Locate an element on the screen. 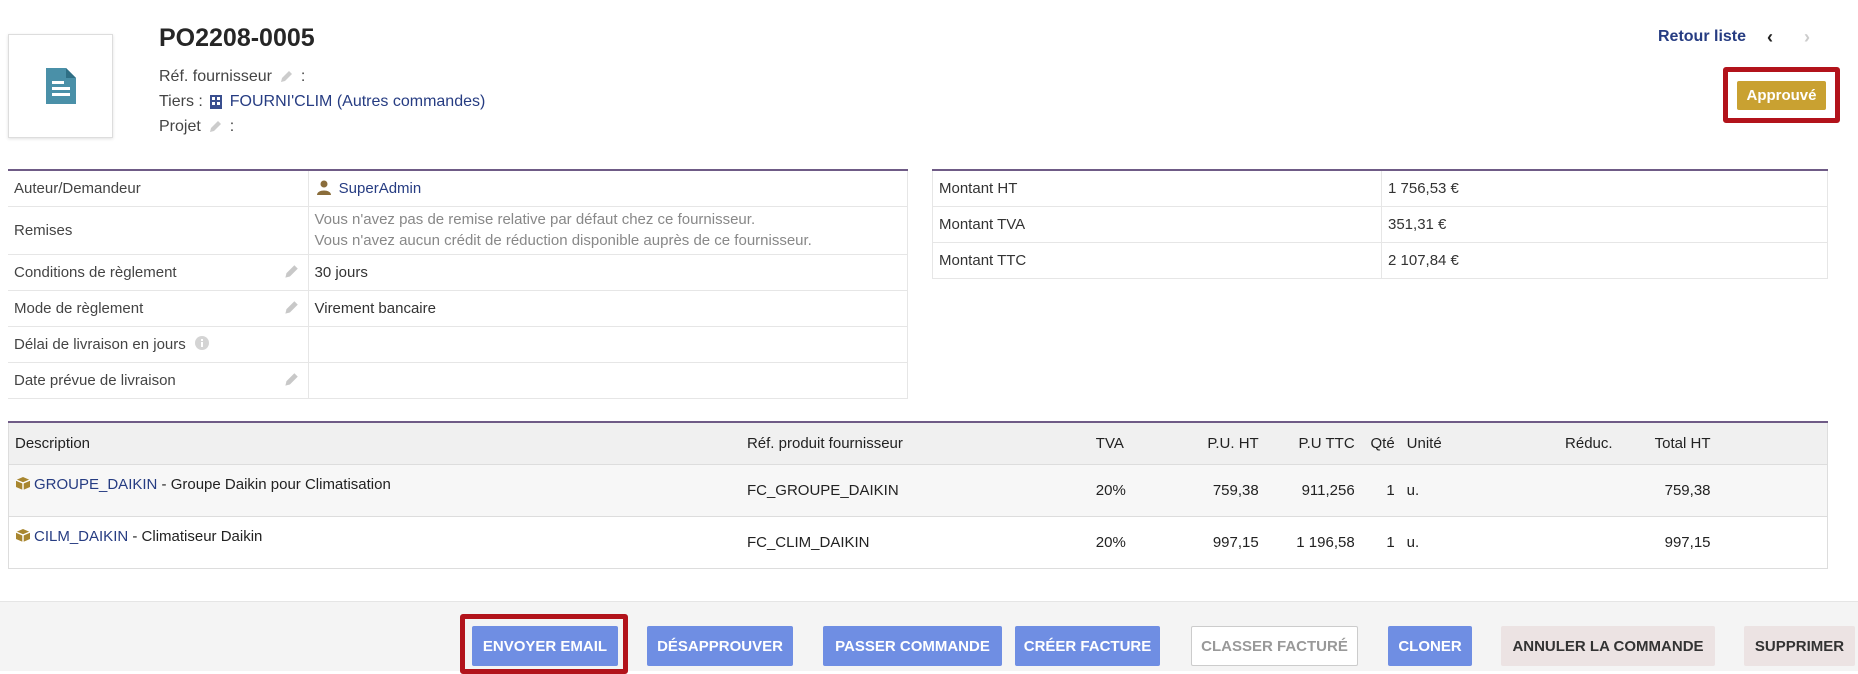  amount-ttc-row: Montant TTC 2 107,84 € is located at coordinates (1380, 260).